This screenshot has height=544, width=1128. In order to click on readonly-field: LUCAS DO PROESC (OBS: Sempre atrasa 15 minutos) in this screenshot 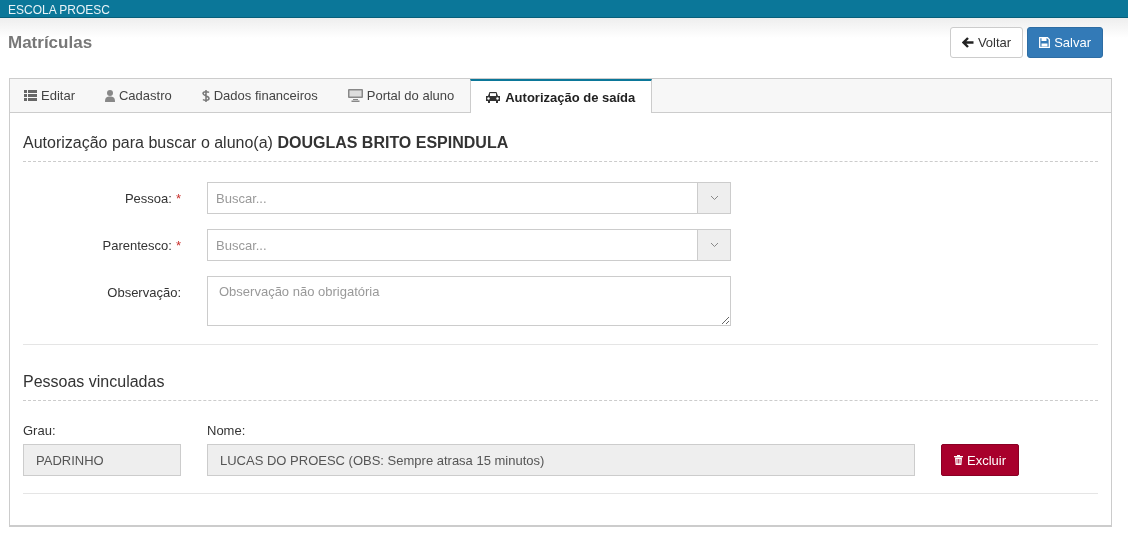, I will do `click(561, 460)`.